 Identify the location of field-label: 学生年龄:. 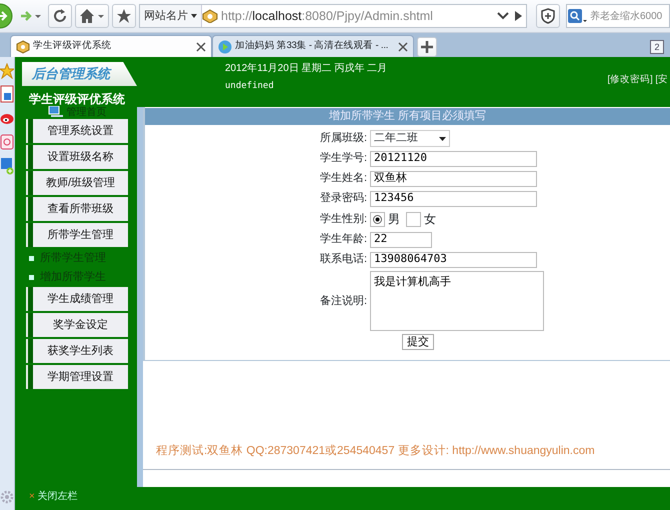
(342, 240).